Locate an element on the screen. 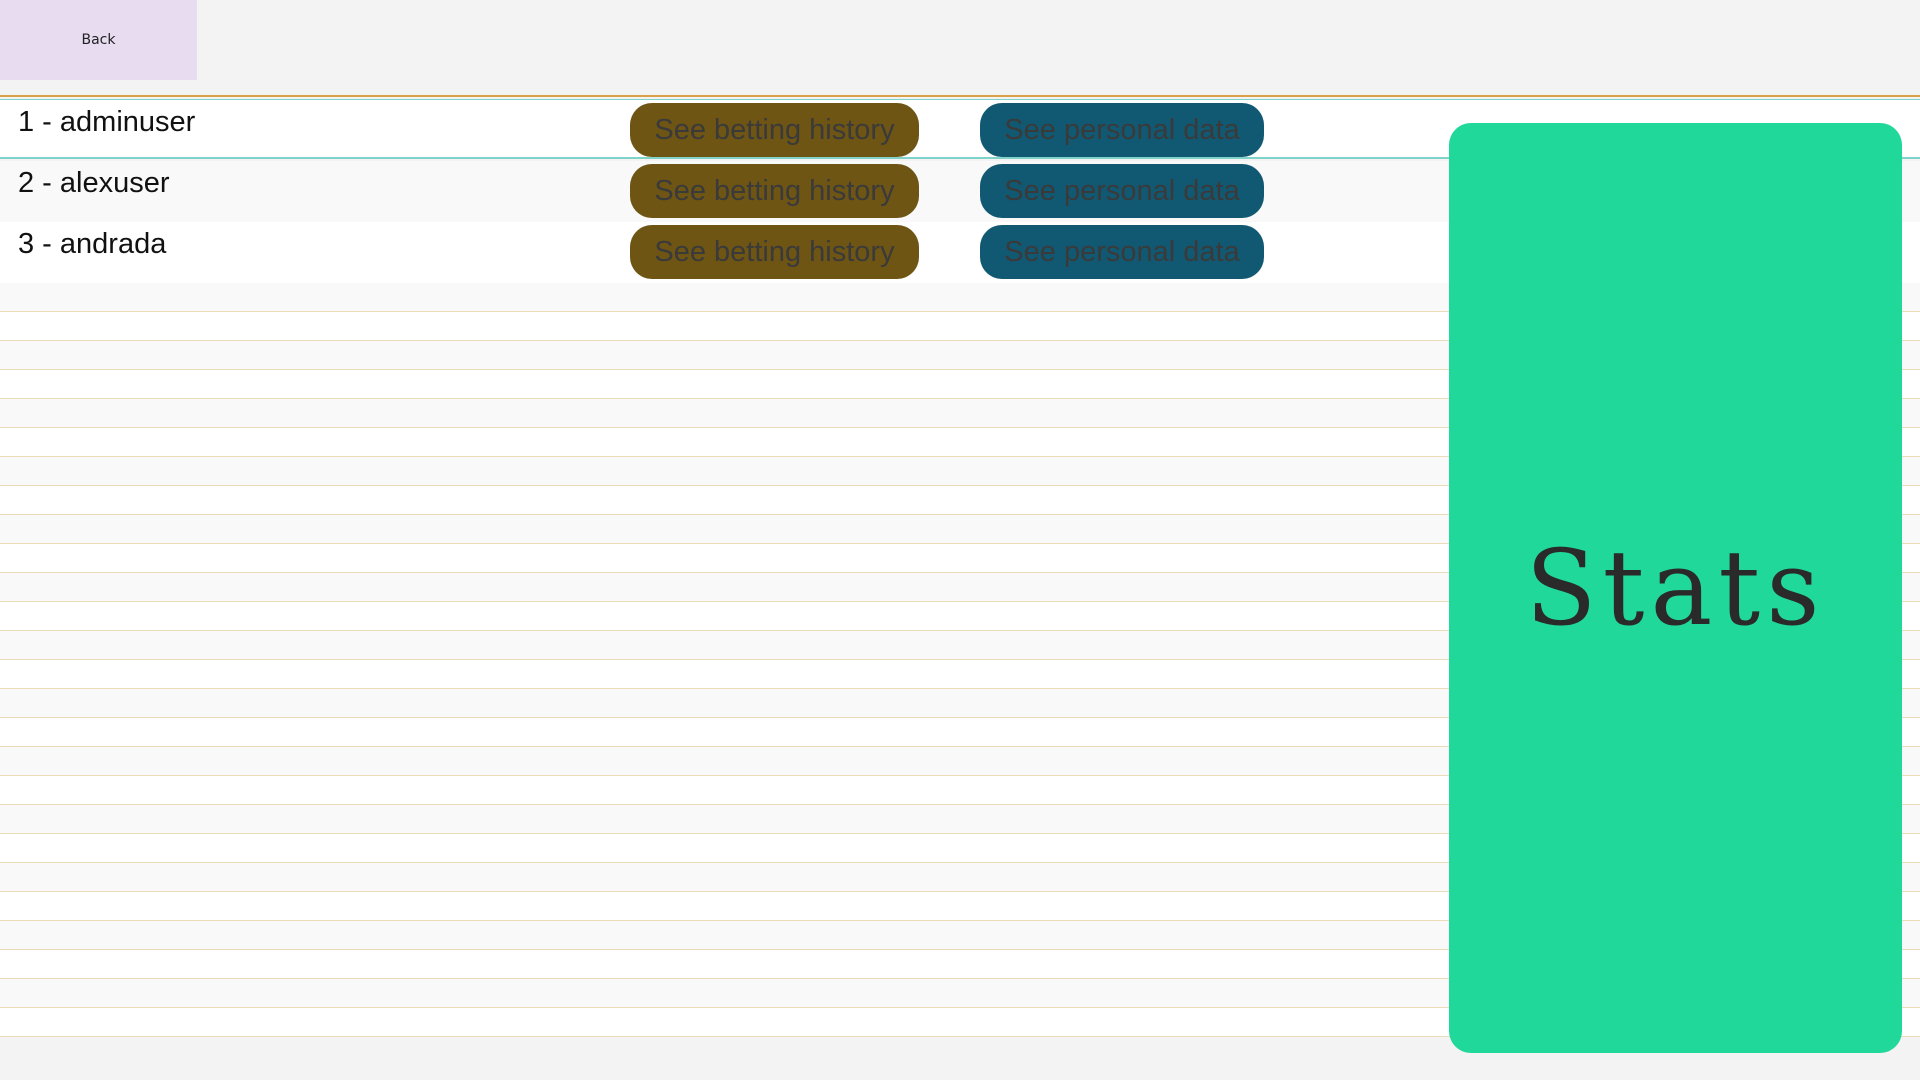 The image size is (1920, 1080). stats-label: Stats is located at coordinates (1675, 588).